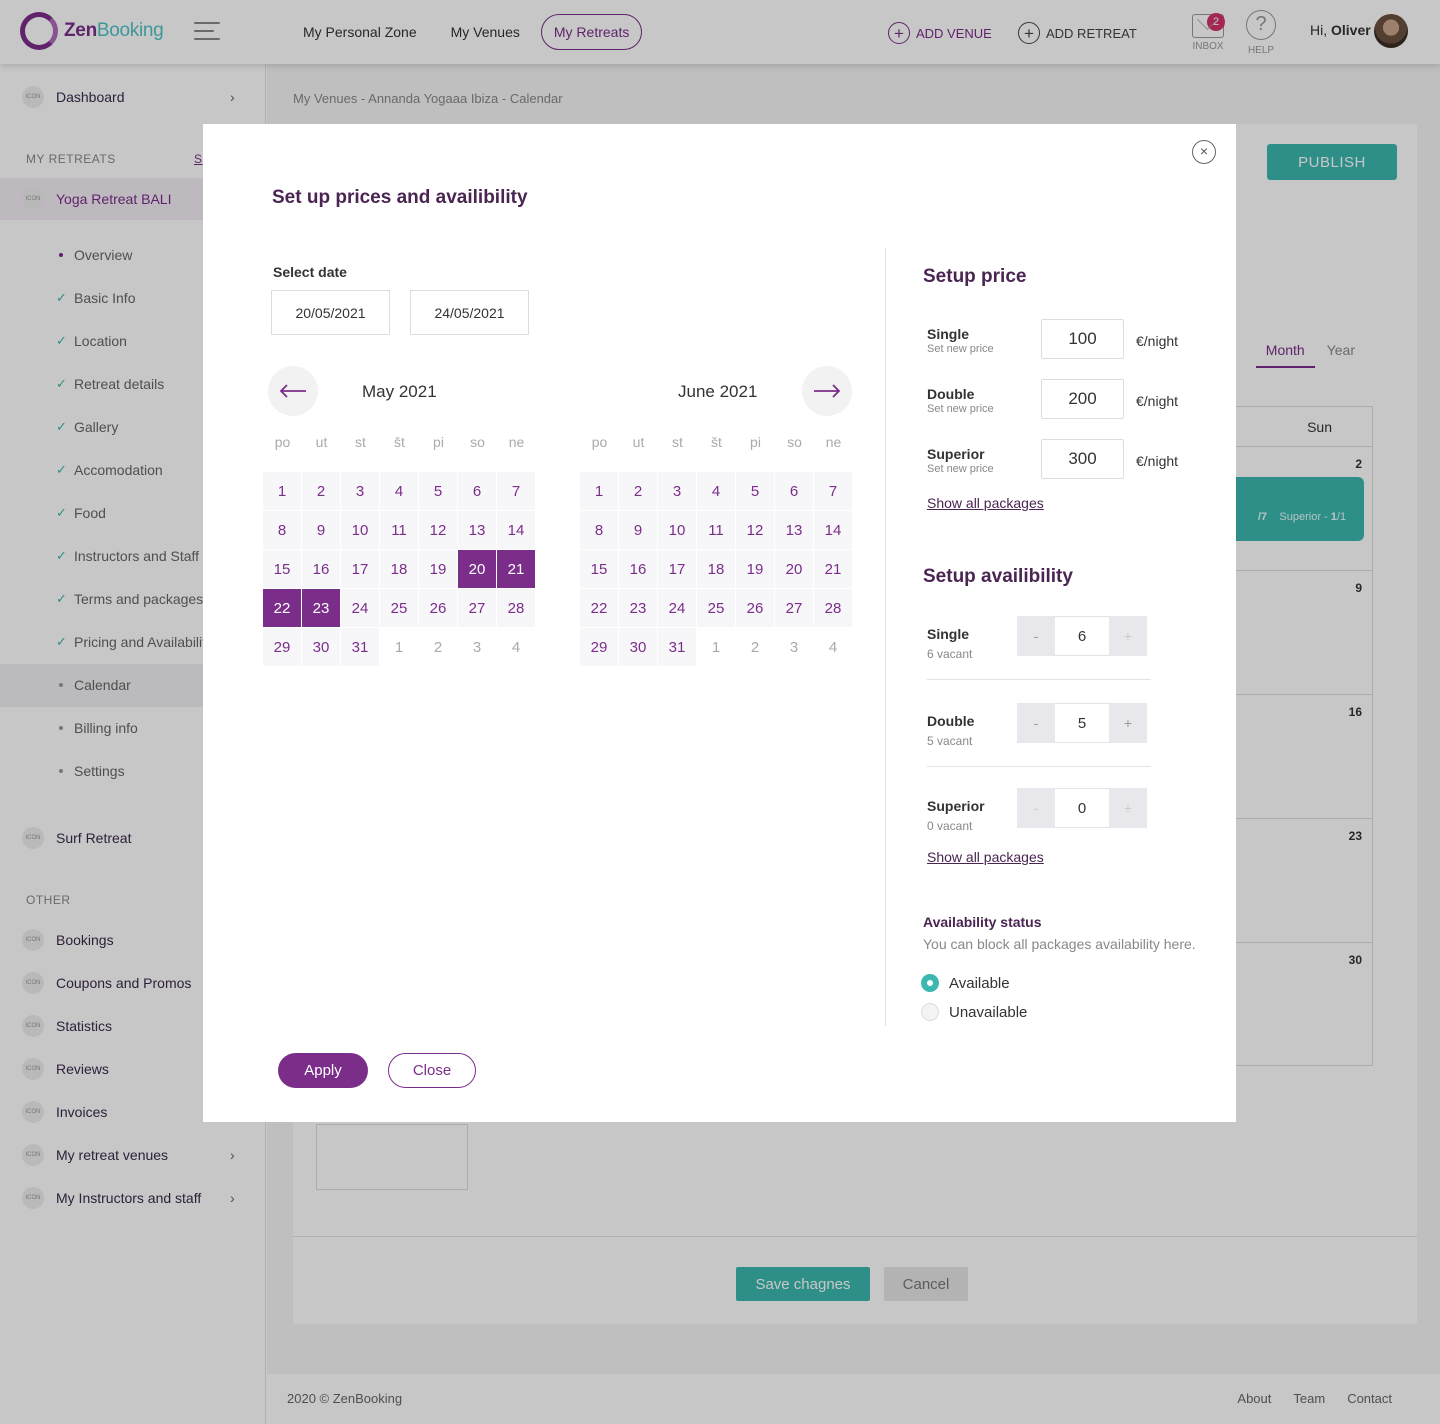  What do you see at coordinates (321, 442) in the screenshot?
I see `weekday-label: ut` at bounding box center [321, 442].